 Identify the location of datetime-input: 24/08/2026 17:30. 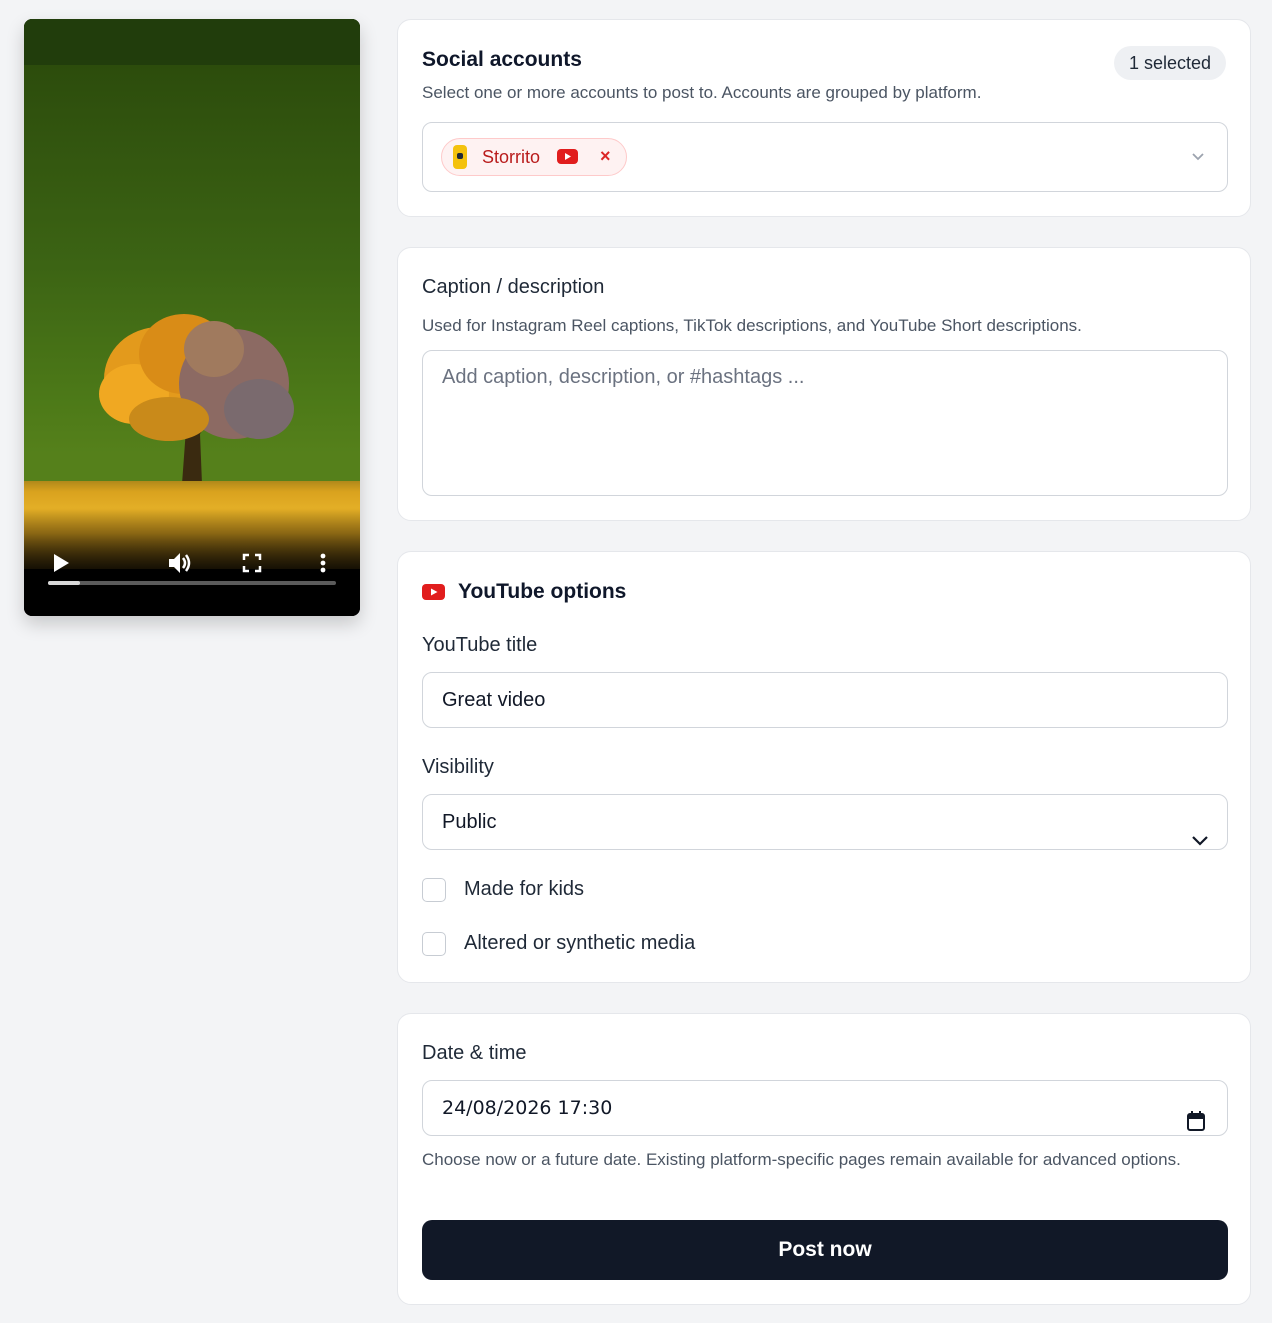
(825, 1108).